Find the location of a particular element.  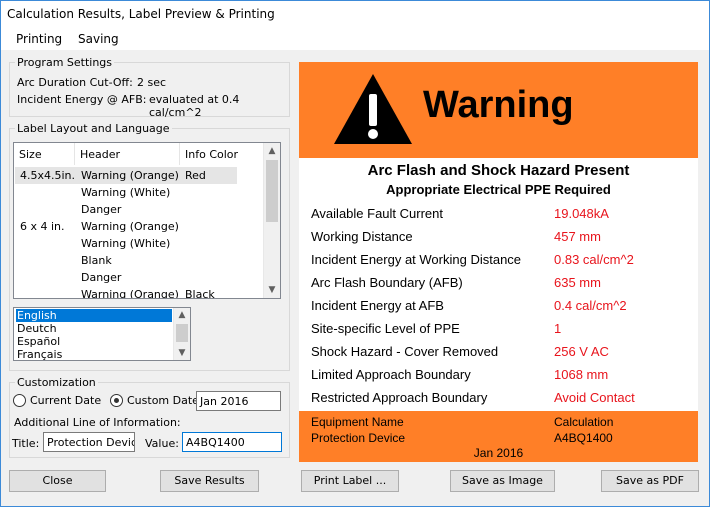

customization-legend: Customization is located at coordinates (56, 382).